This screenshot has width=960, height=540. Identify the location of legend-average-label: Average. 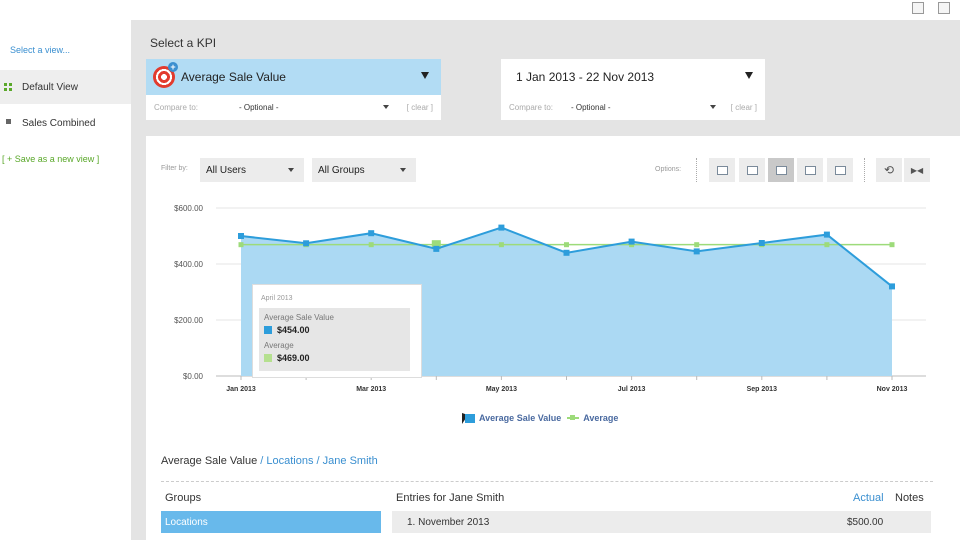
(600, 418).